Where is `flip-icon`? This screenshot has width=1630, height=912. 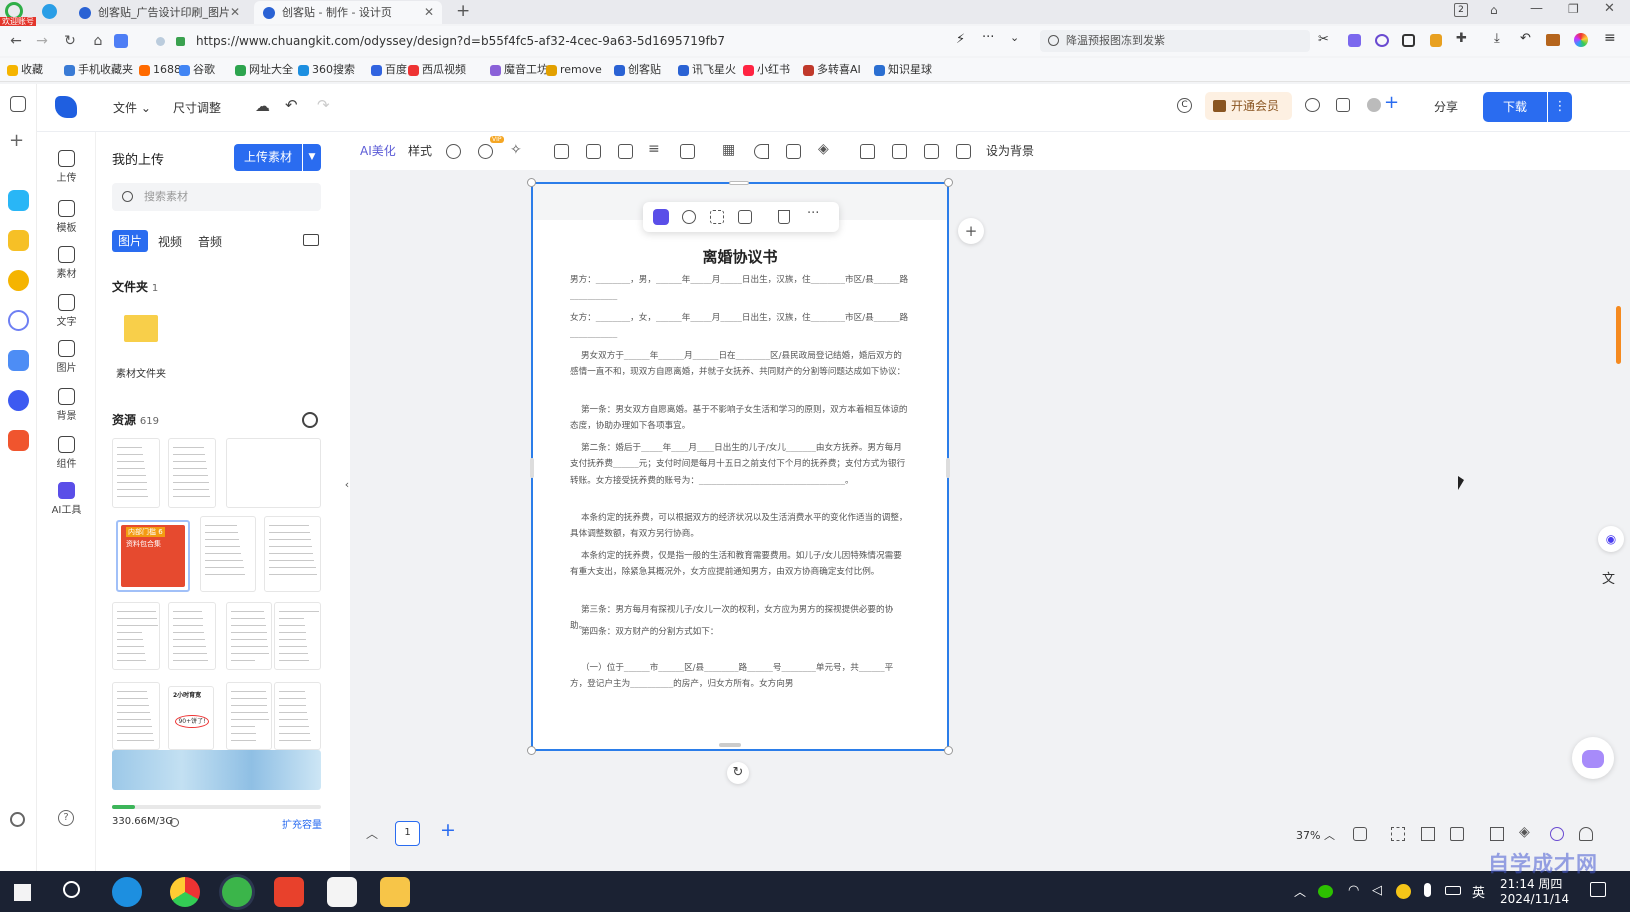 flip-icon is located at coordinates (761, 151).